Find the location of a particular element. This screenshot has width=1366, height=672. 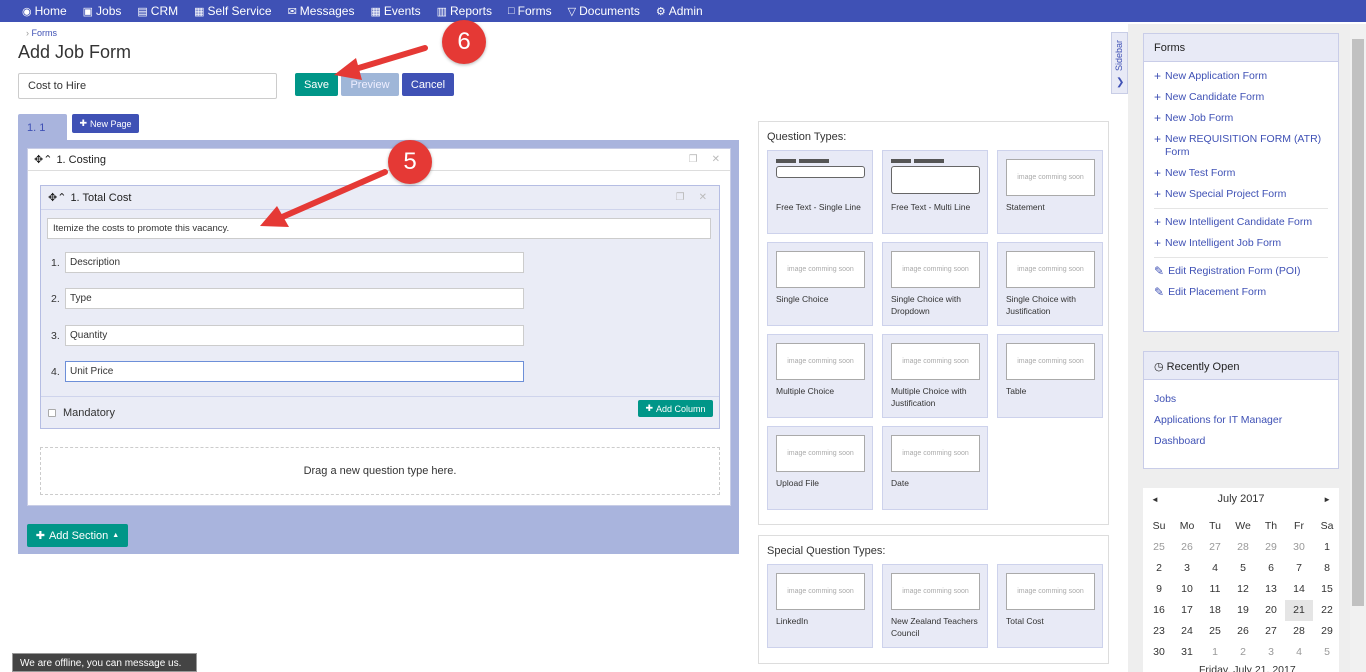

question-type-card: image comming soon LinkedIn is located at coordinates (820, 606).